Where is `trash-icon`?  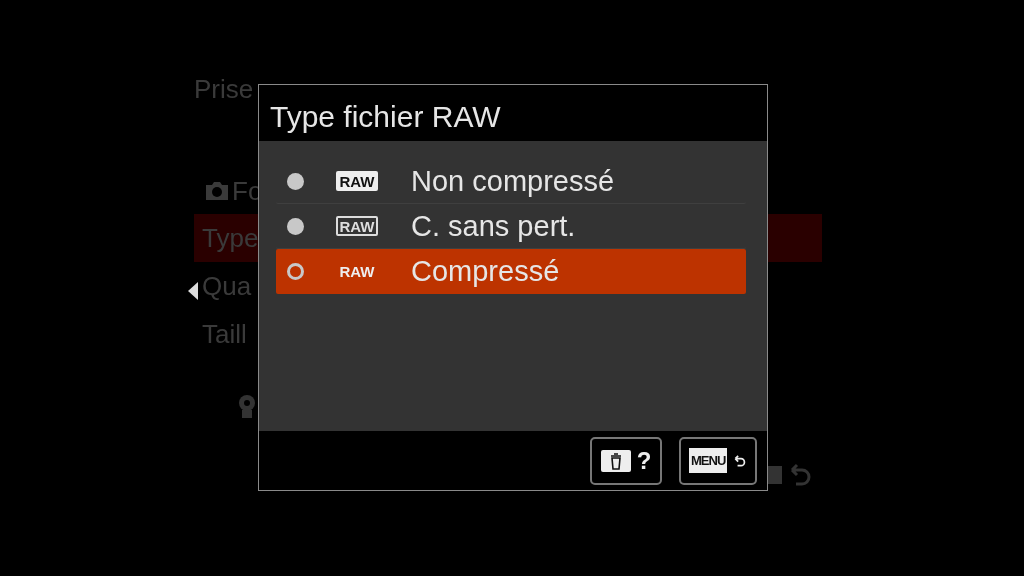 trash-icon is located at coordinates (615, 460).